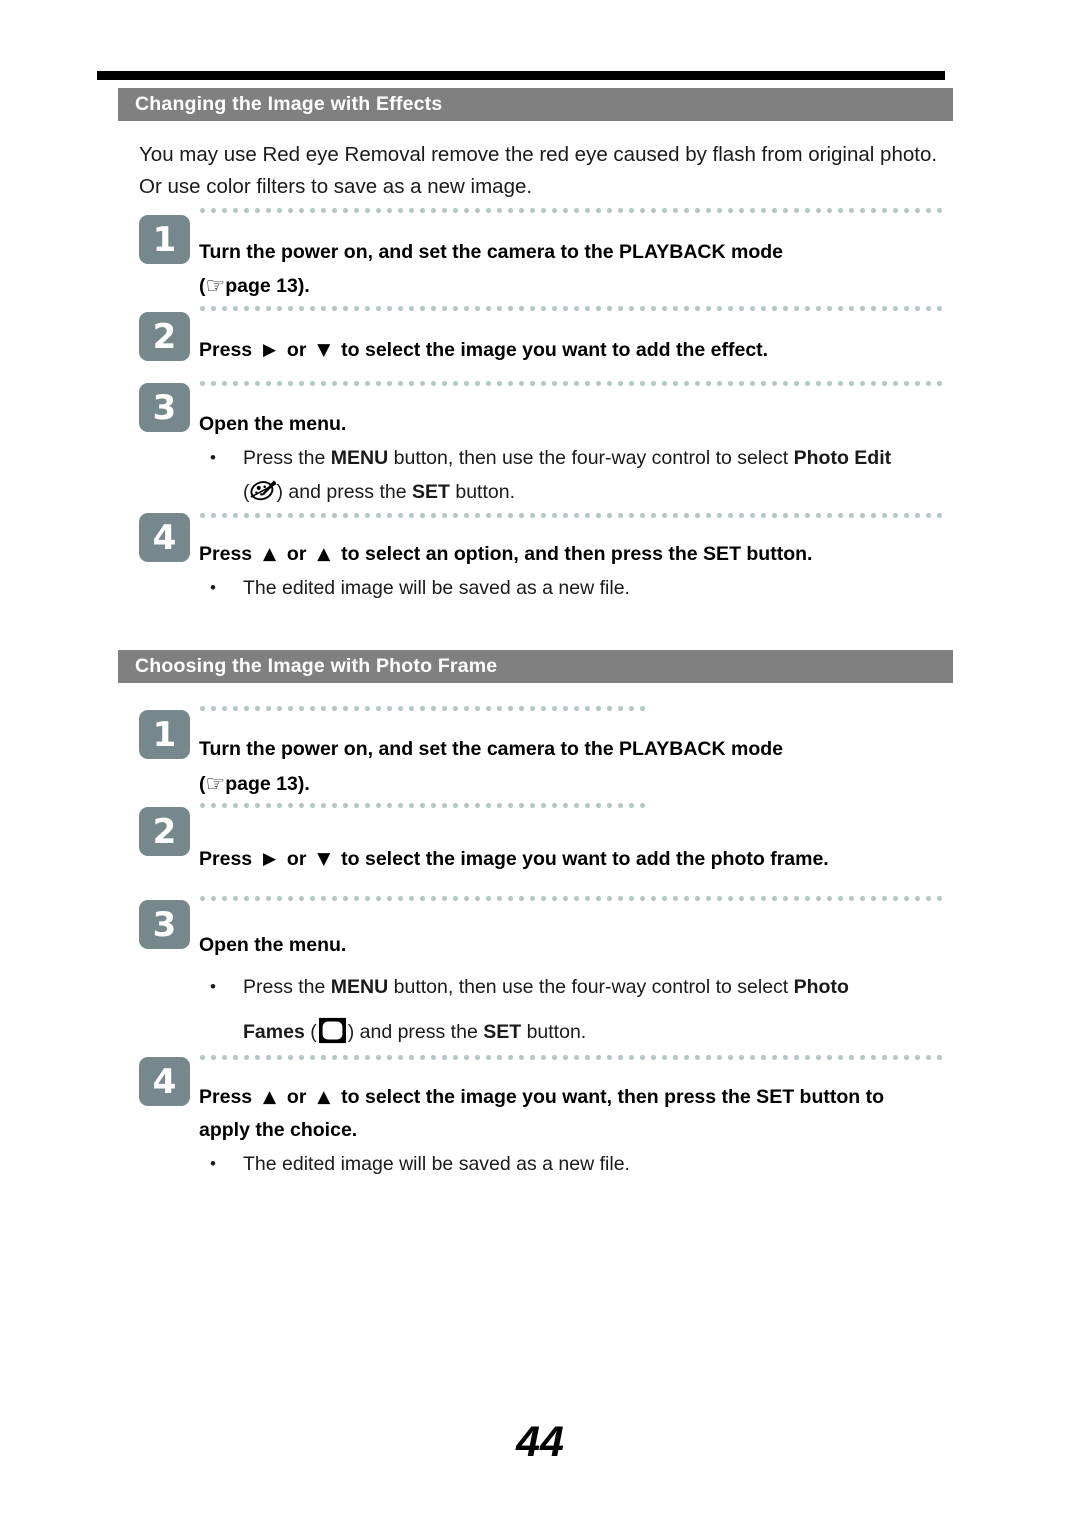 This screenshot has height=1527, width=1080. What do you see at coordinates (332, 1030) in the screenshot?
I see `photo-frame-icon` at bounding box center [332, 1030].